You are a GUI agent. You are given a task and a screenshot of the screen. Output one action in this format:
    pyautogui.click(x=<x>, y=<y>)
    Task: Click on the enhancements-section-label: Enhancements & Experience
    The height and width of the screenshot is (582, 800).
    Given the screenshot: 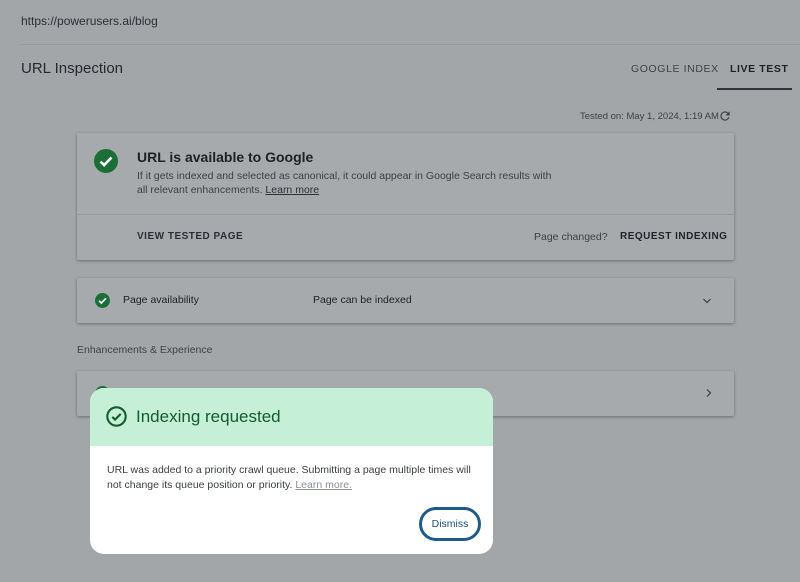 What is the action you would take?
    pyautogui.click(x=145, y=350)
    